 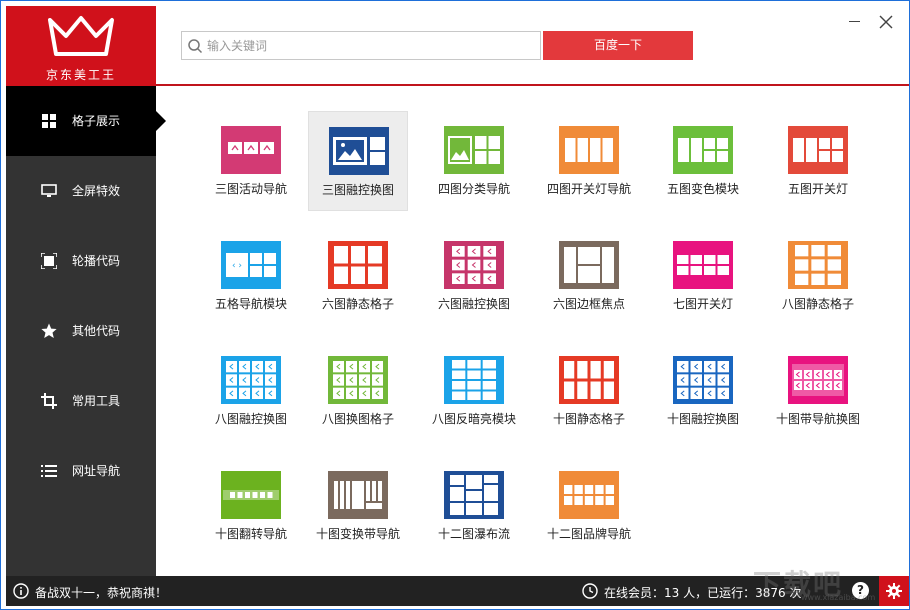 What do you see at coordinates (195, 46) in the screenshot?
I see `search-icon` at bounding box center [195, 46].